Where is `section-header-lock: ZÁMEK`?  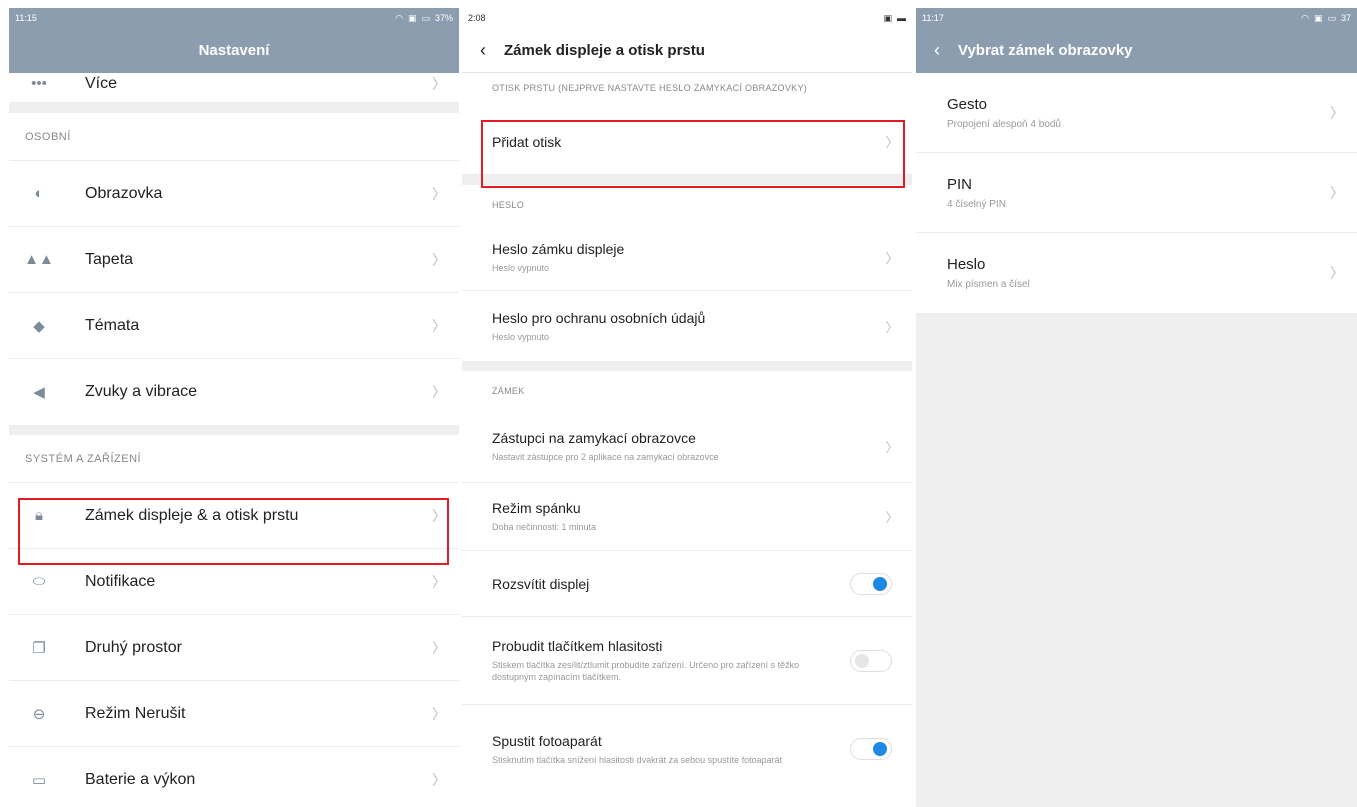
section-header-lock: ZÁMEK is located at coordinates (508, 390).